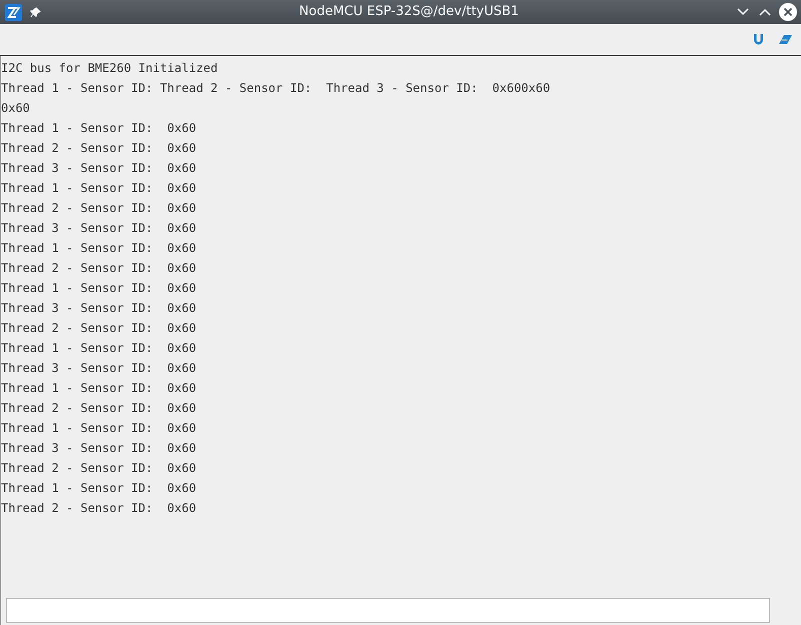  What do you see at coordinates (758, 39) in the screenshot?
I see `magnet-icon` at bounding box center [758, 39].